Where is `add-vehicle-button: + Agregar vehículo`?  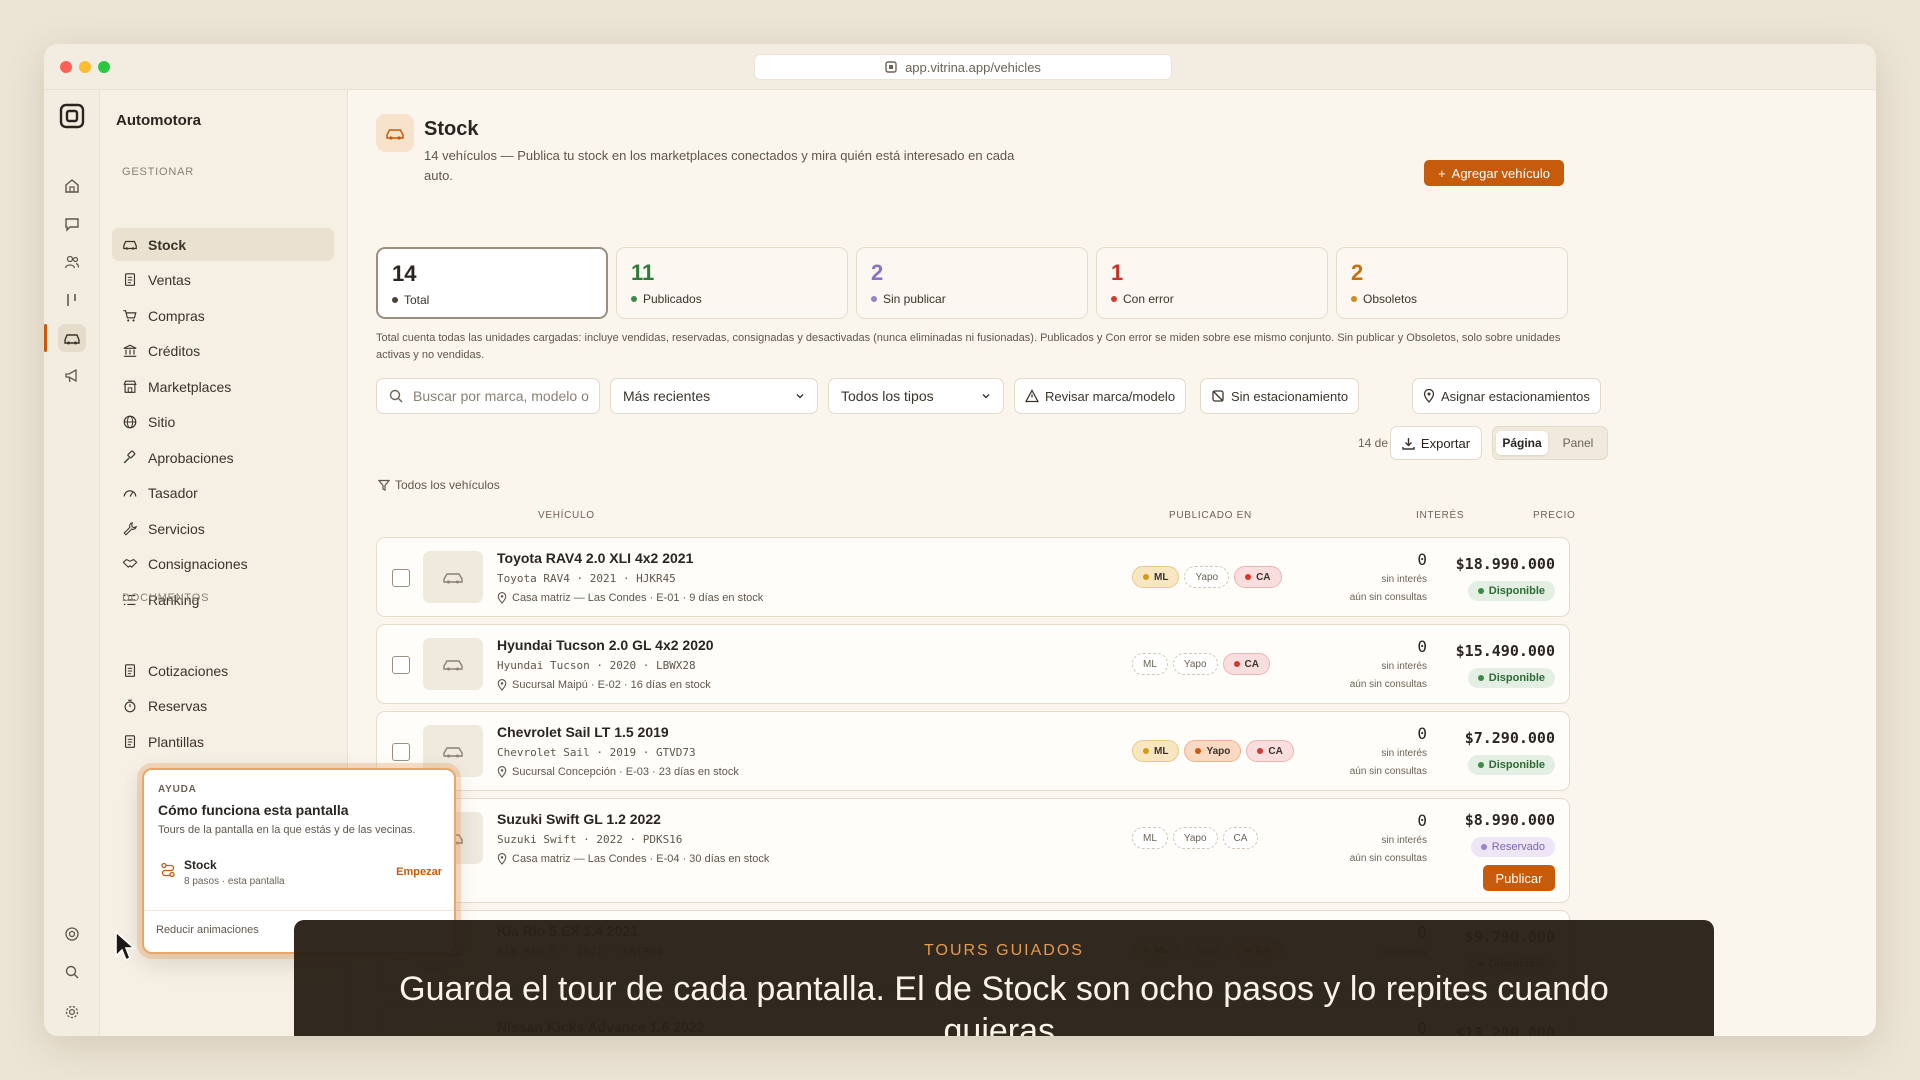 add-vehicle-button: + Agregar vehículo is located at coordinates (1494, 173).